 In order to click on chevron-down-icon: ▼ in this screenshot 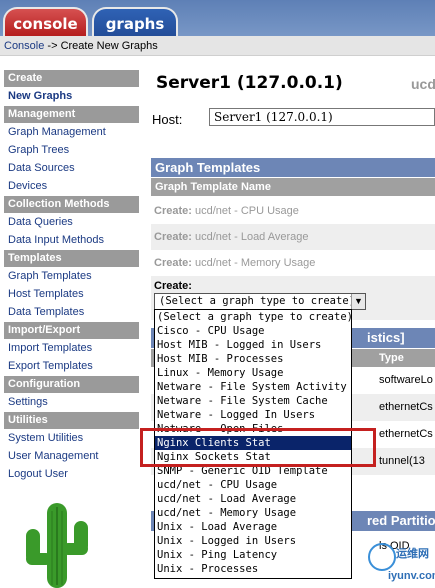, I will do `click(358, 301)`.